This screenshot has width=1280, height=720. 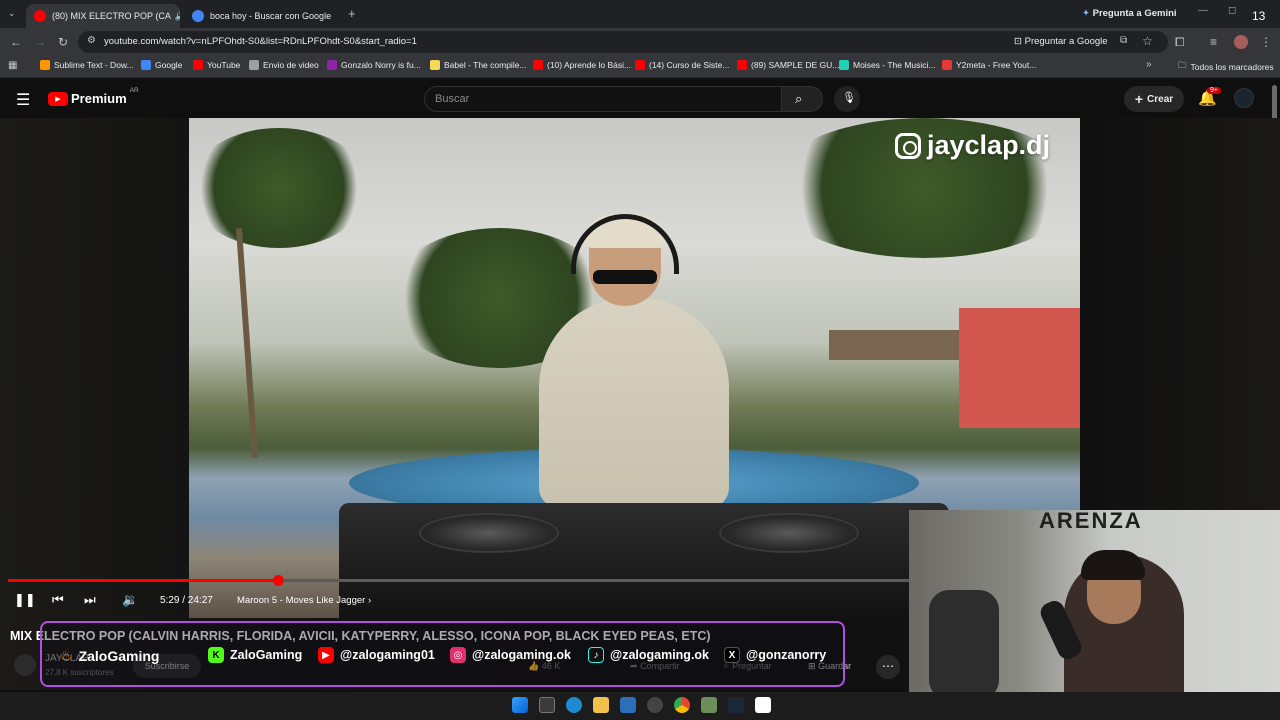 I want to click on channel-avatar, so click(x=25, y=665).